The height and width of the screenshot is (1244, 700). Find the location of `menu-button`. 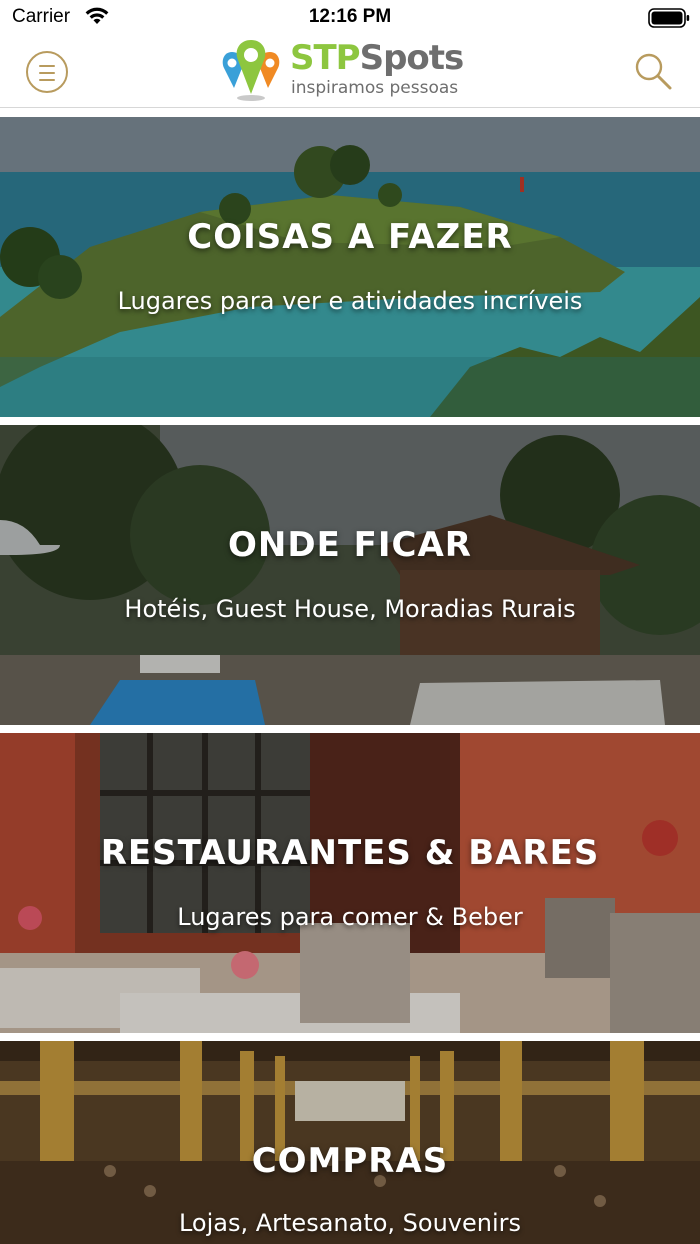

menu-button is located at coordinates (47, 72).